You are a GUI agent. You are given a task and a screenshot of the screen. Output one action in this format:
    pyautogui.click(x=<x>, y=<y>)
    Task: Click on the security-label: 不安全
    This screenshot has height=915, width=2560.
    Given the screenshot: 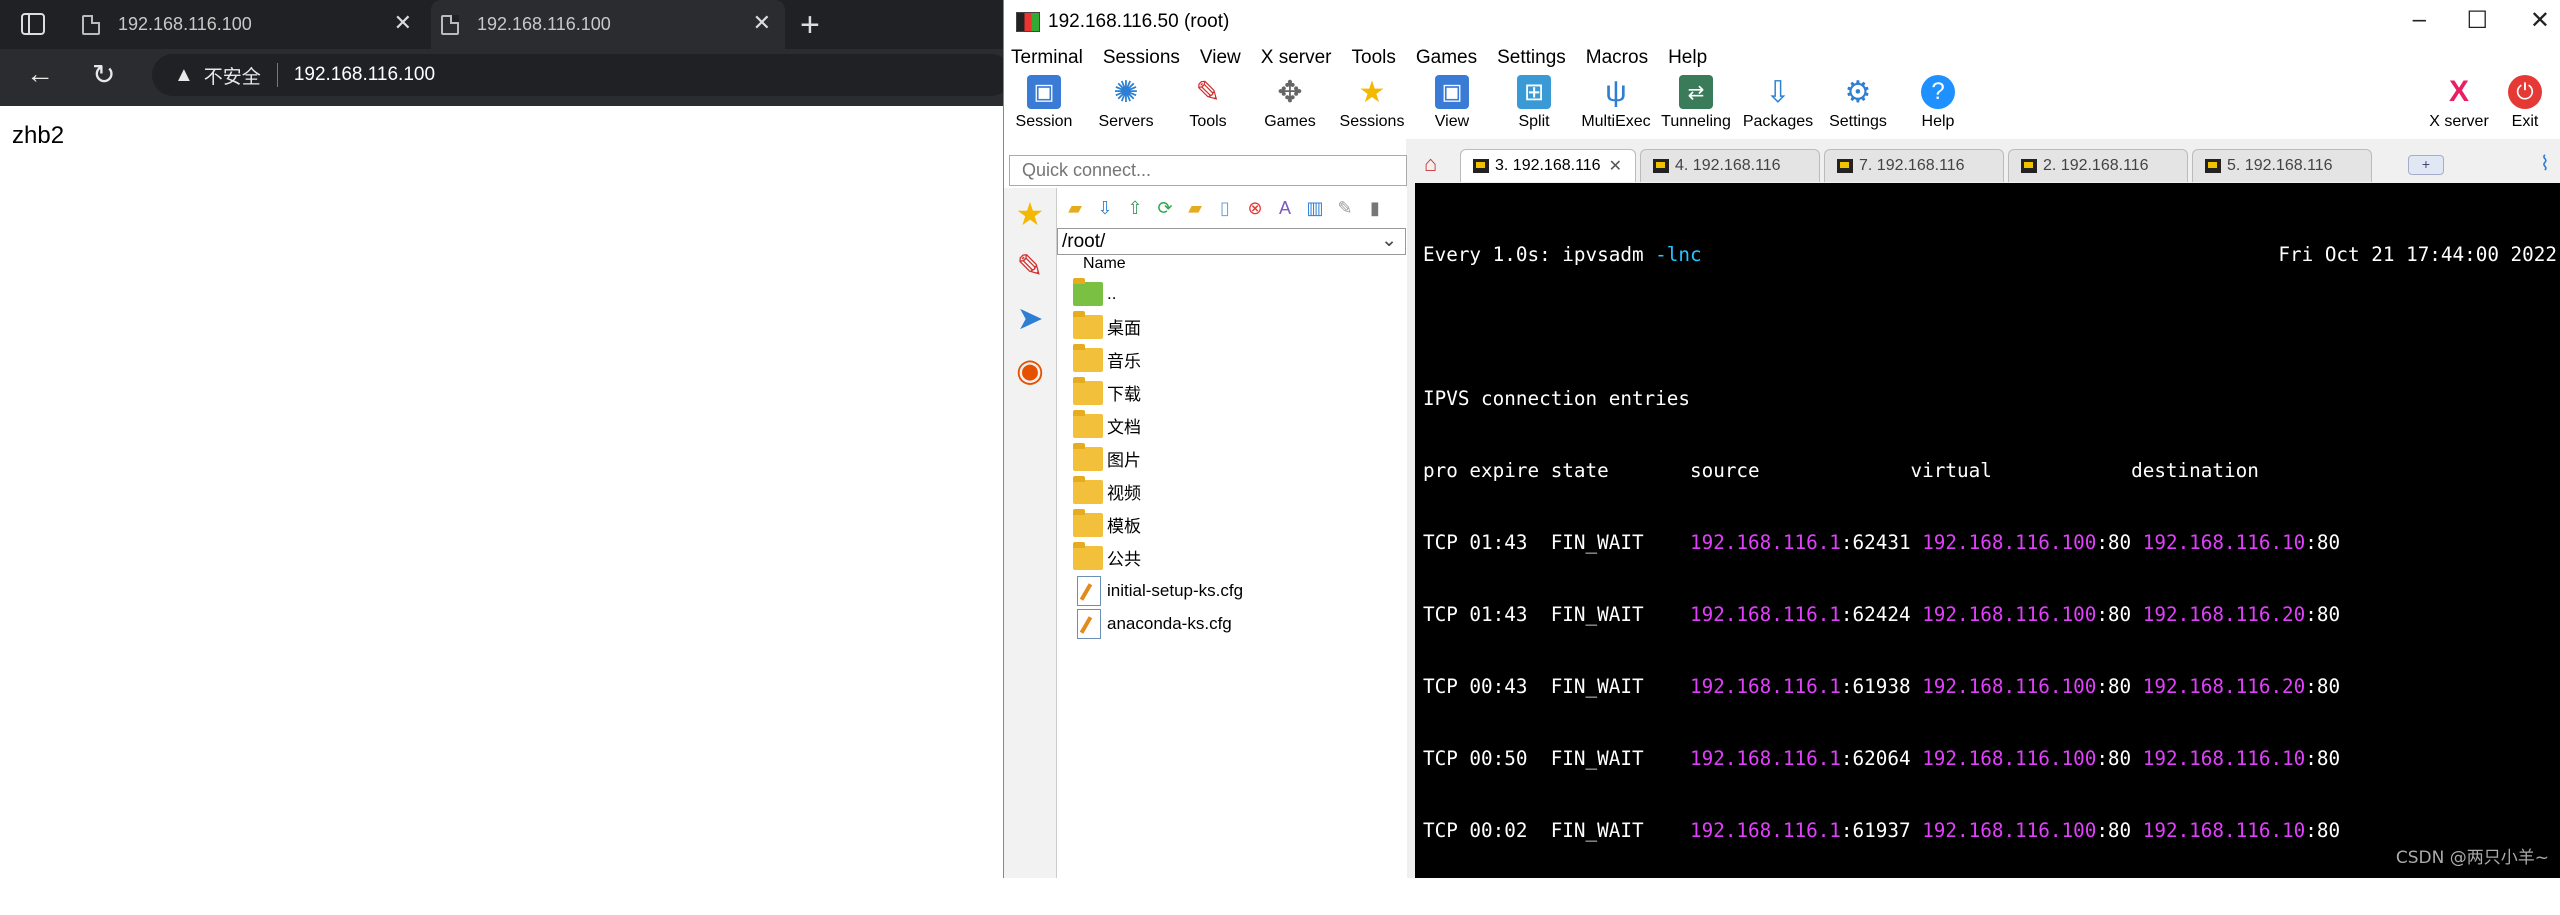 What is the action you would take?
    pyautogui.click(x=232, y=75)
    